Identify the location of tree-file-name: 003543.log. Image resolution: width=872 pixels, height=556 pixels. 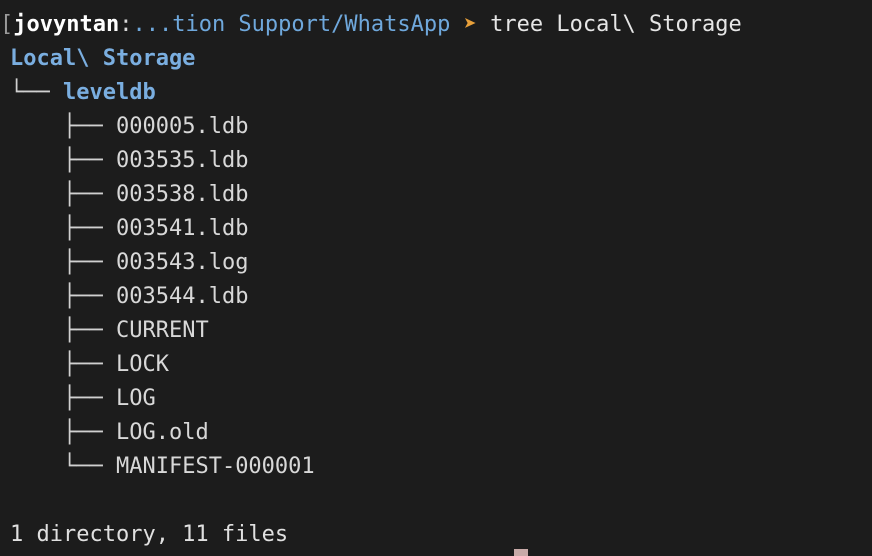
(182, 262).